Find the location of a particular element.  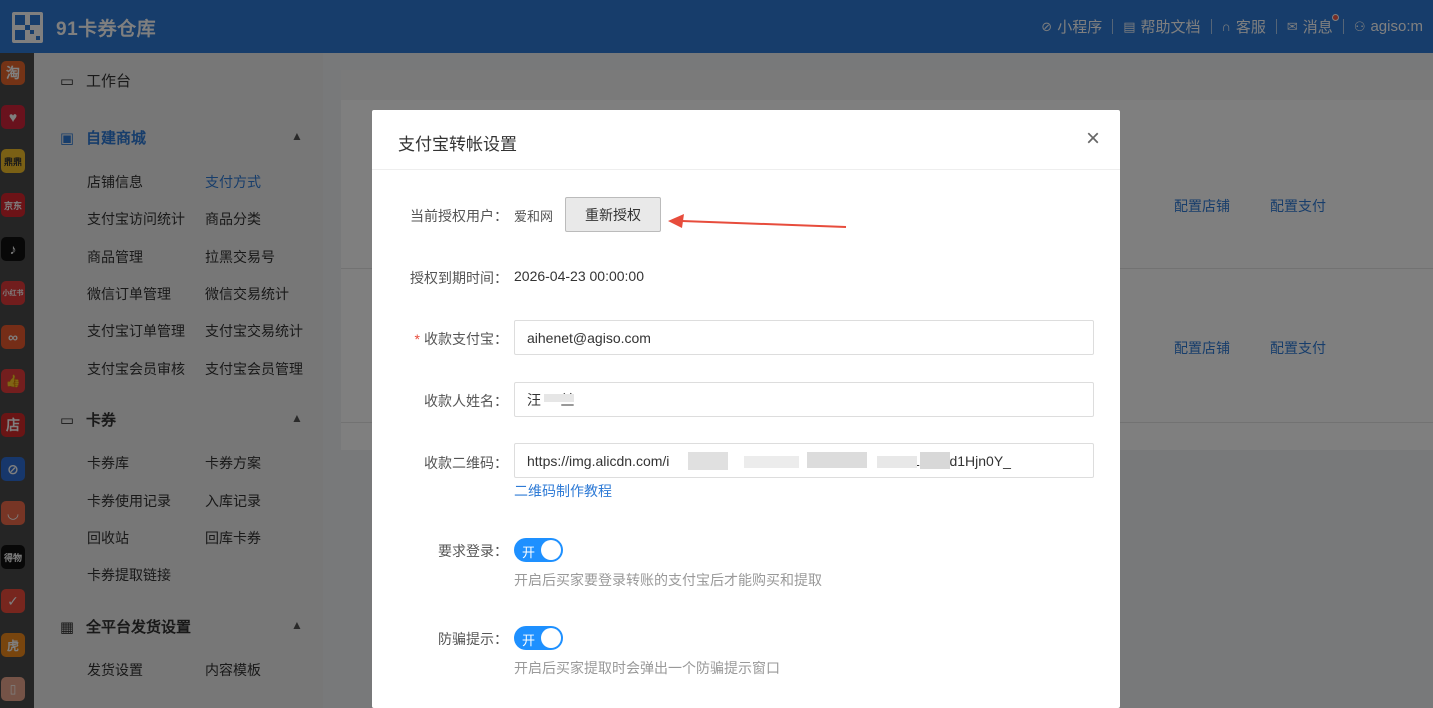

annotation-arrow is located at coordinates (757, 221).